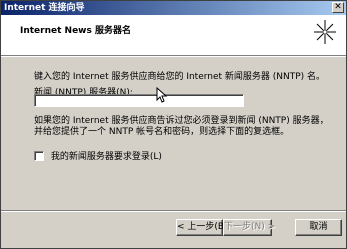 Image resolution: width=347 pixels, height=249 pixels. What do you see at coordinates (139, 100) in the screenshot?
I see `nntp-server-input` at bounding box center [139, 100].